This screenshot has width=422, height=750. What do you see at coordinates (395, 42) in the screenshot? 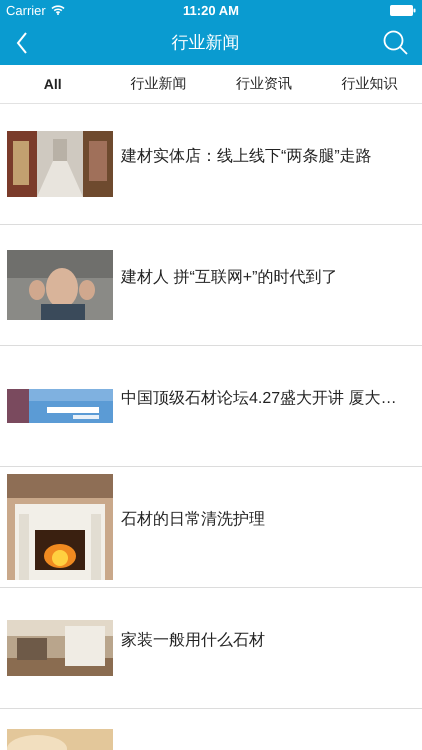
I see `search-icon` at bounding box center [395, 42].